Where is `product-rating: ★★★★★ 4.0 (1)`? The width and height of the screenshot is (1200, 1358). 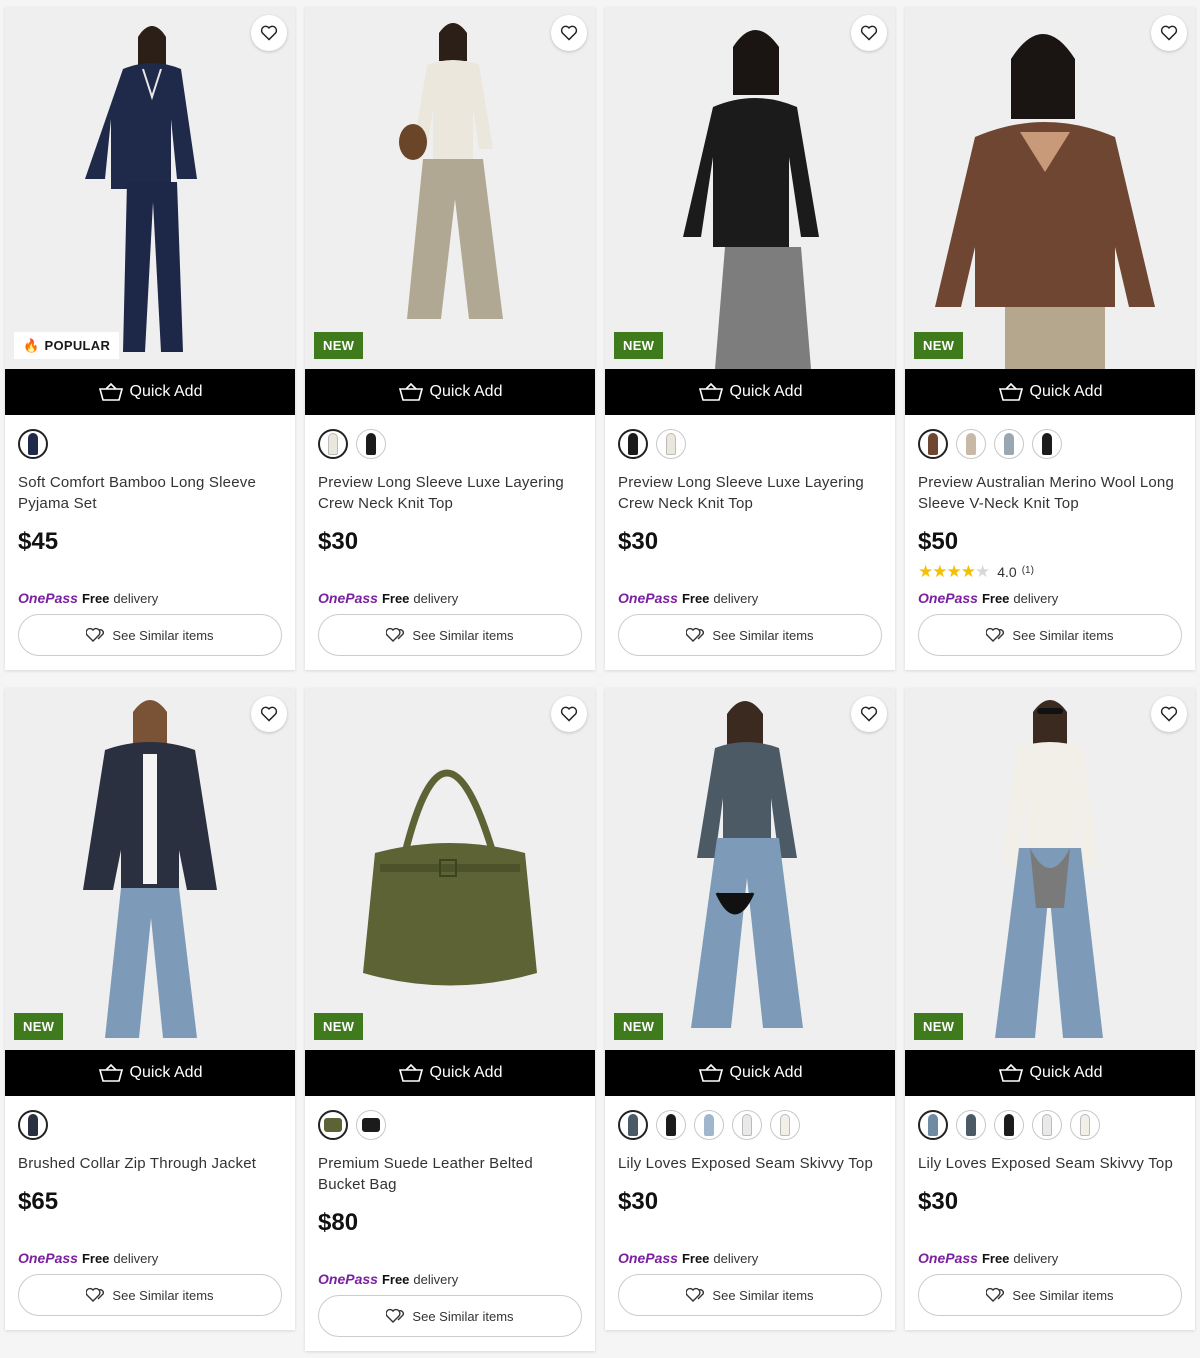 product-rating: ★★★★★ 4.0 (1) is located at coordinates (1050, 571).